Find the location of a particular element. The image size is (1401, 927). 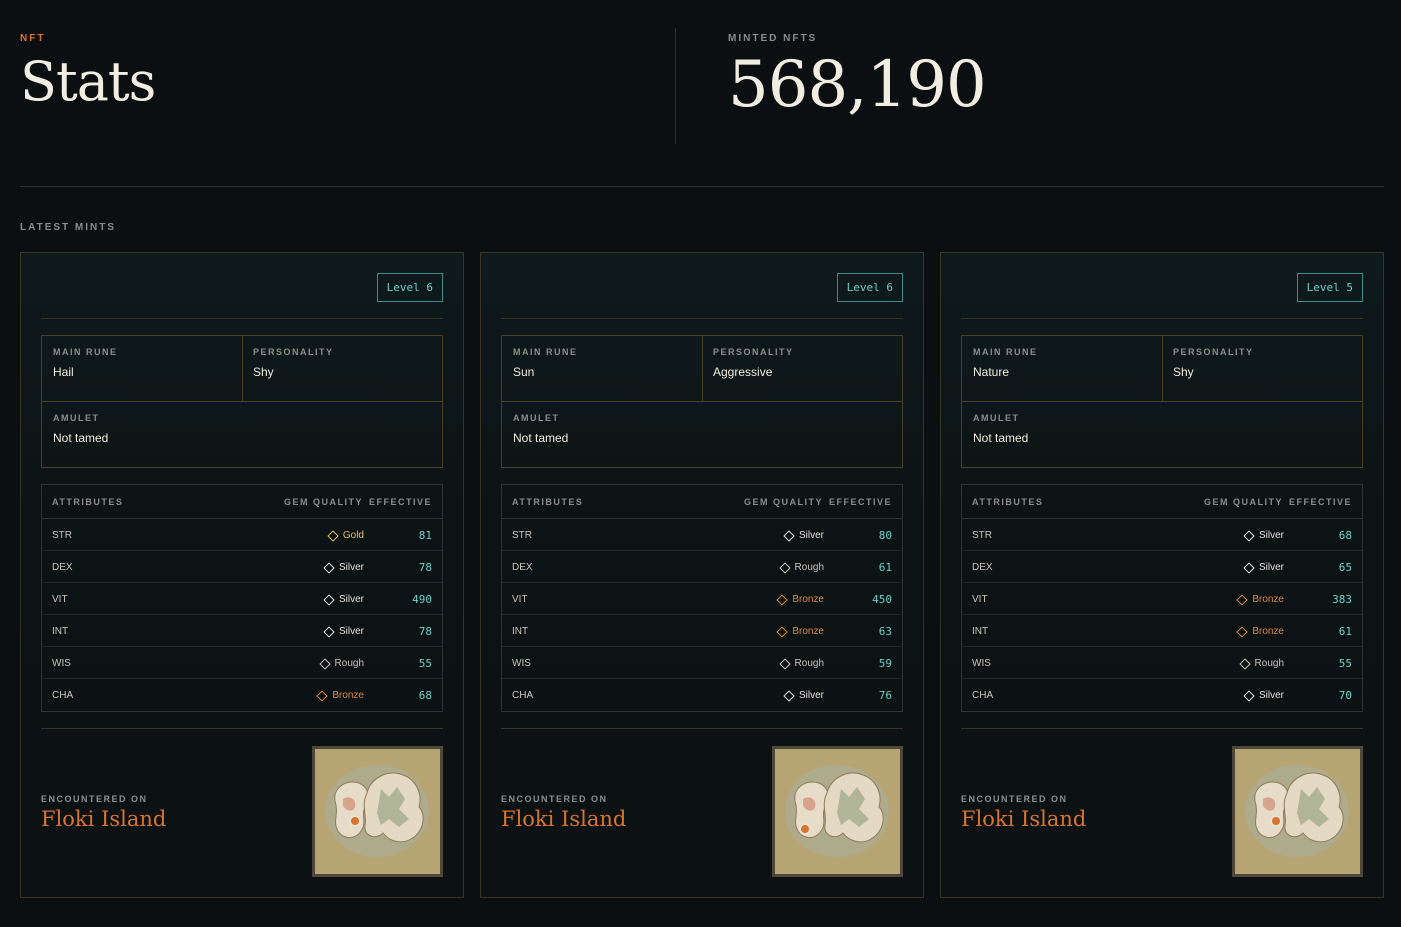

attribute-row: INT Silver 78 is located at coordinates (242, 631).